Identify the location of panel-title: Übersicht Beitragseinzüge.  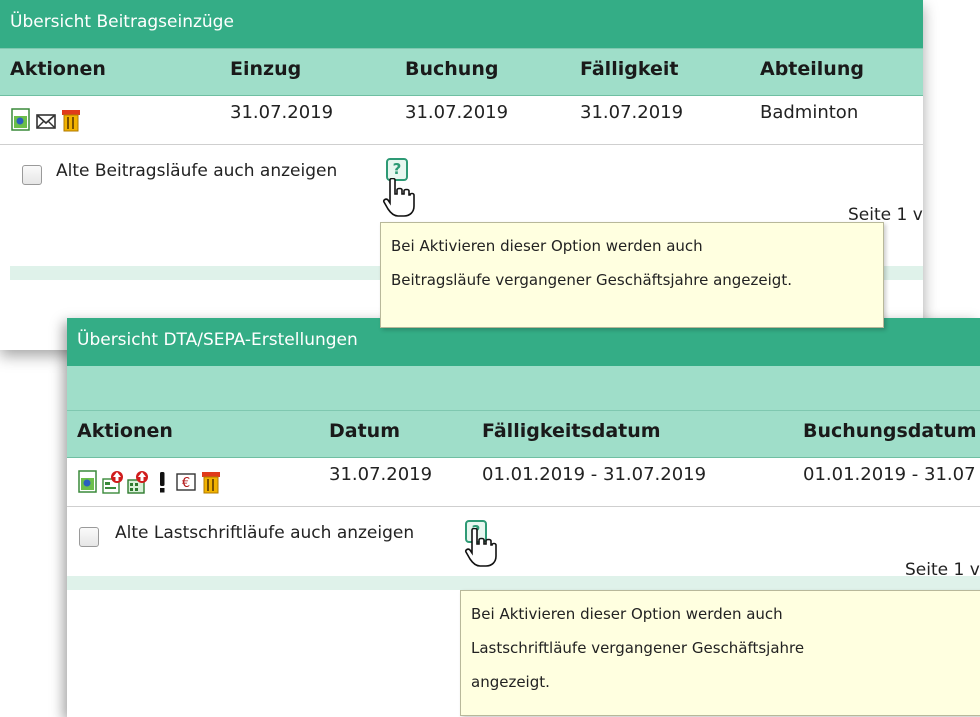
(461, 24).